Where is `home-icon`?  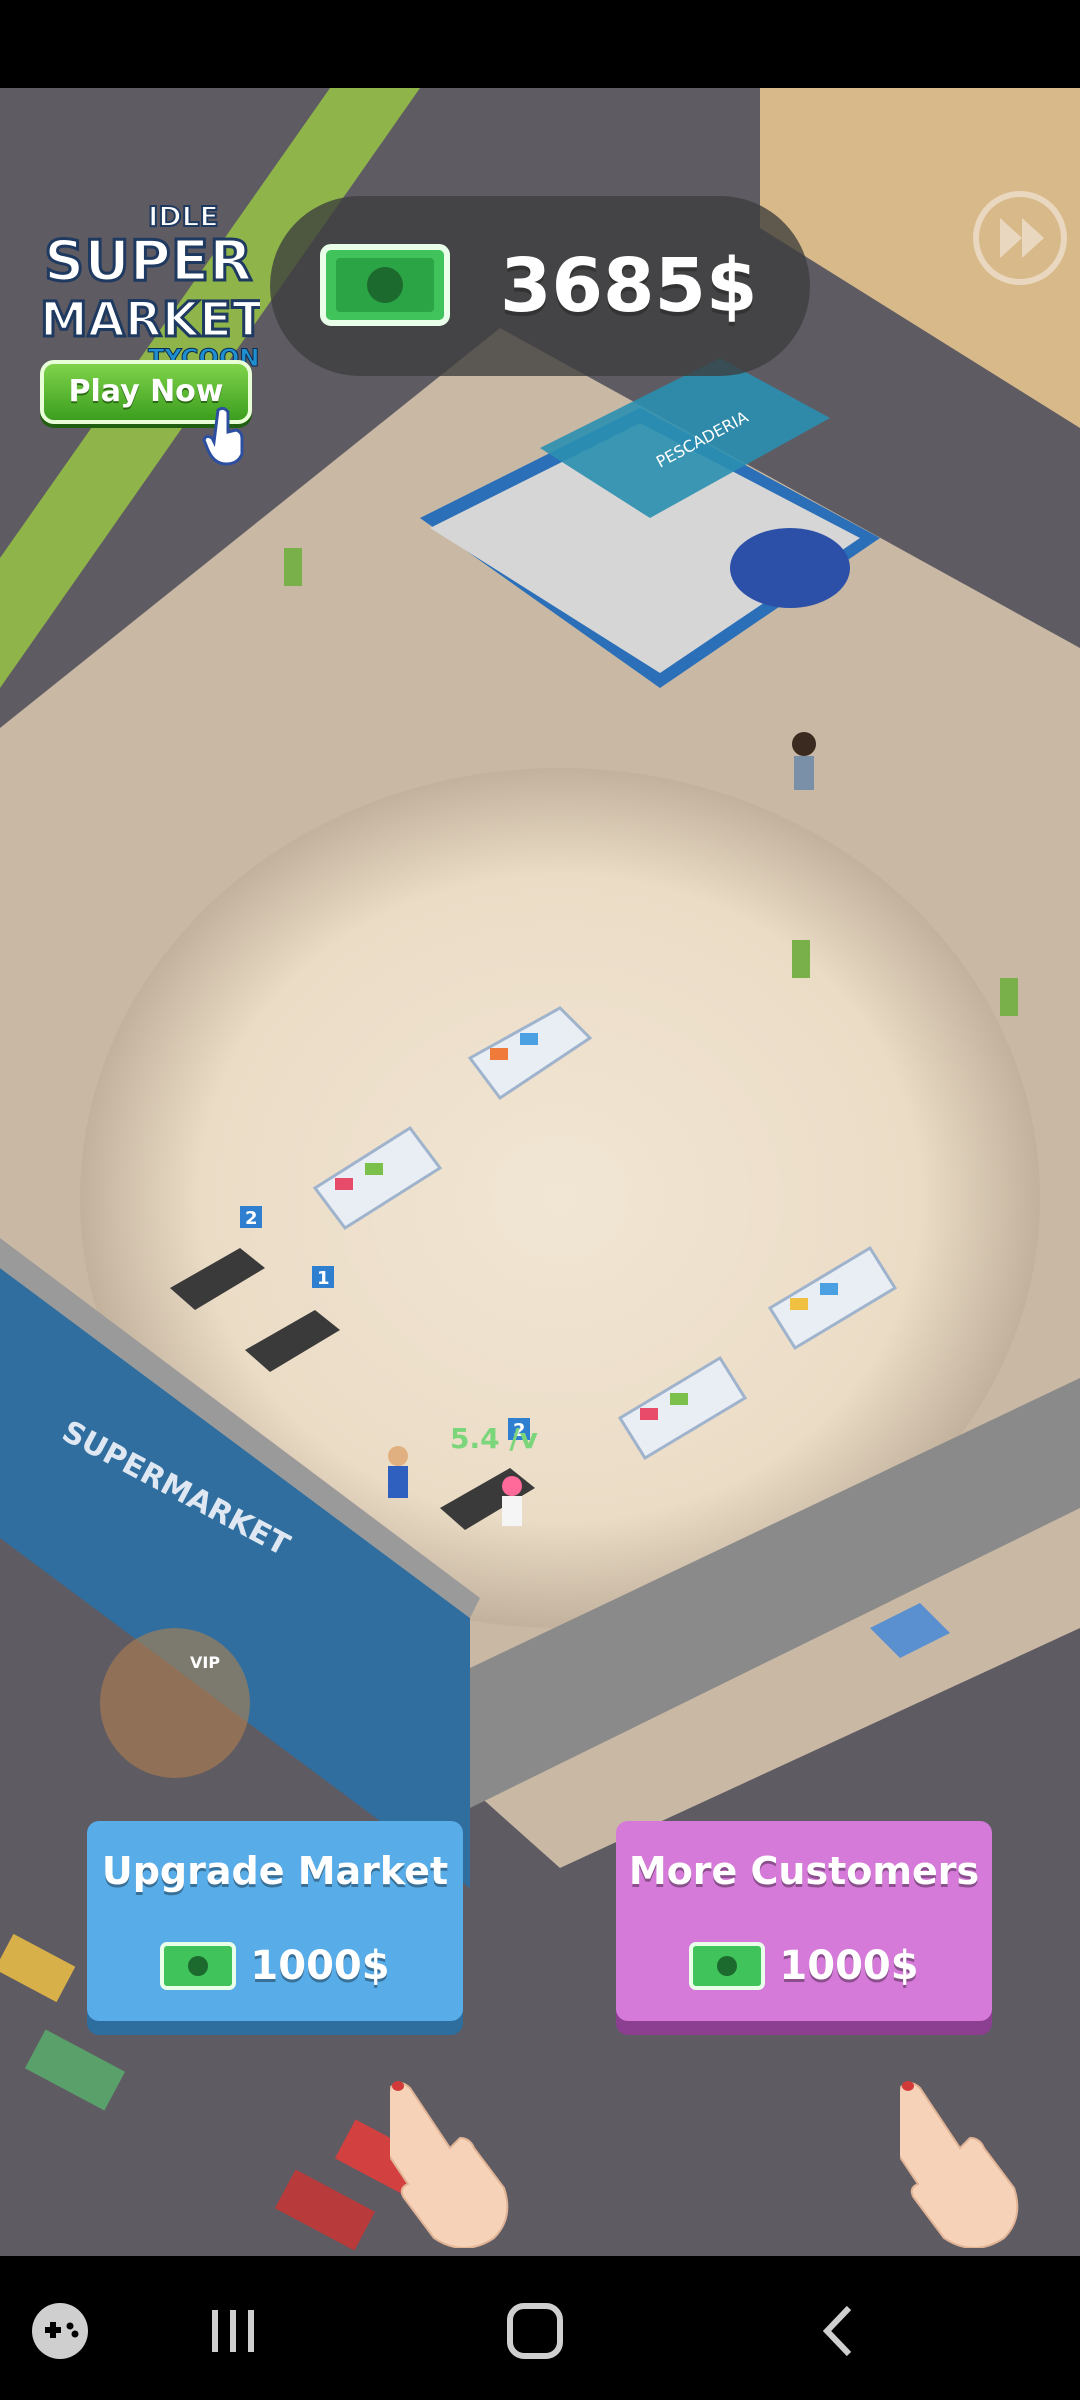
home-icon is located at coordinates (535, 2331).